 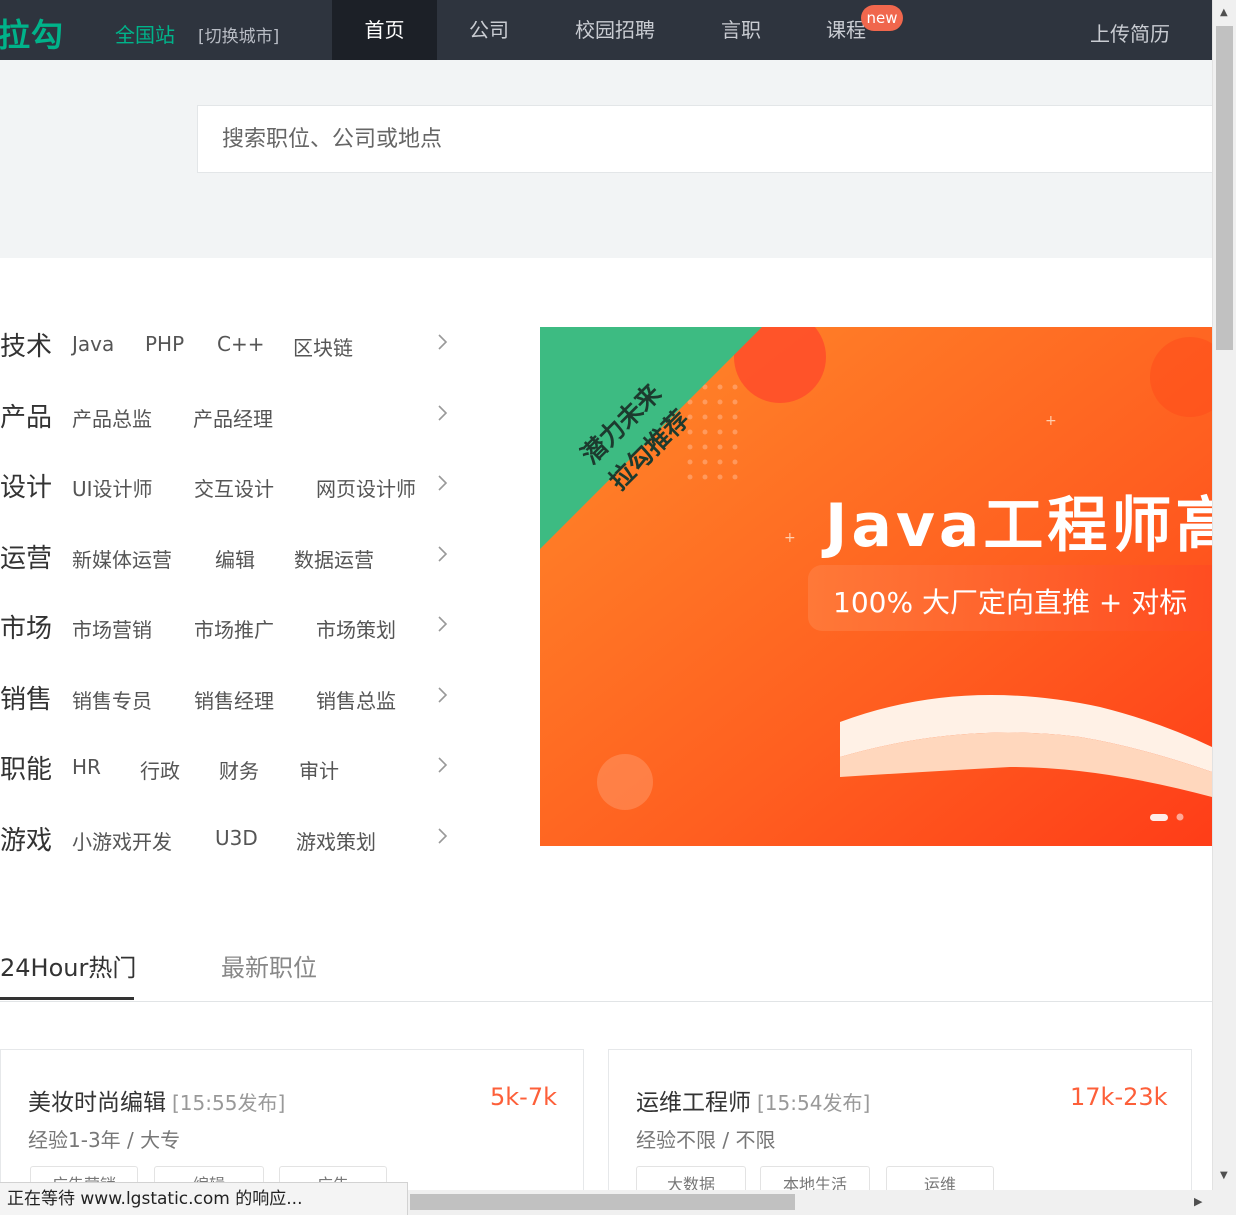 I want to click on nav-home: 首页, so click(x=384, y=30).